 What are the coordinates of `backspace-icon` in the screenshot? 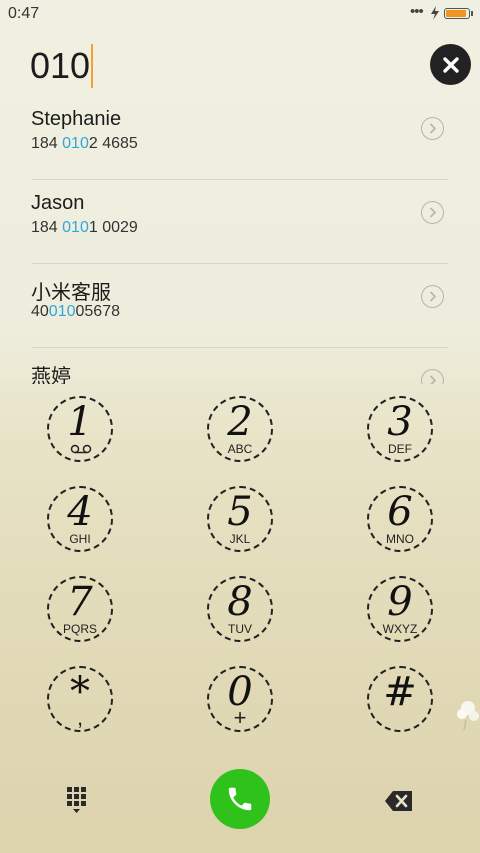 It's located at (399, 801).